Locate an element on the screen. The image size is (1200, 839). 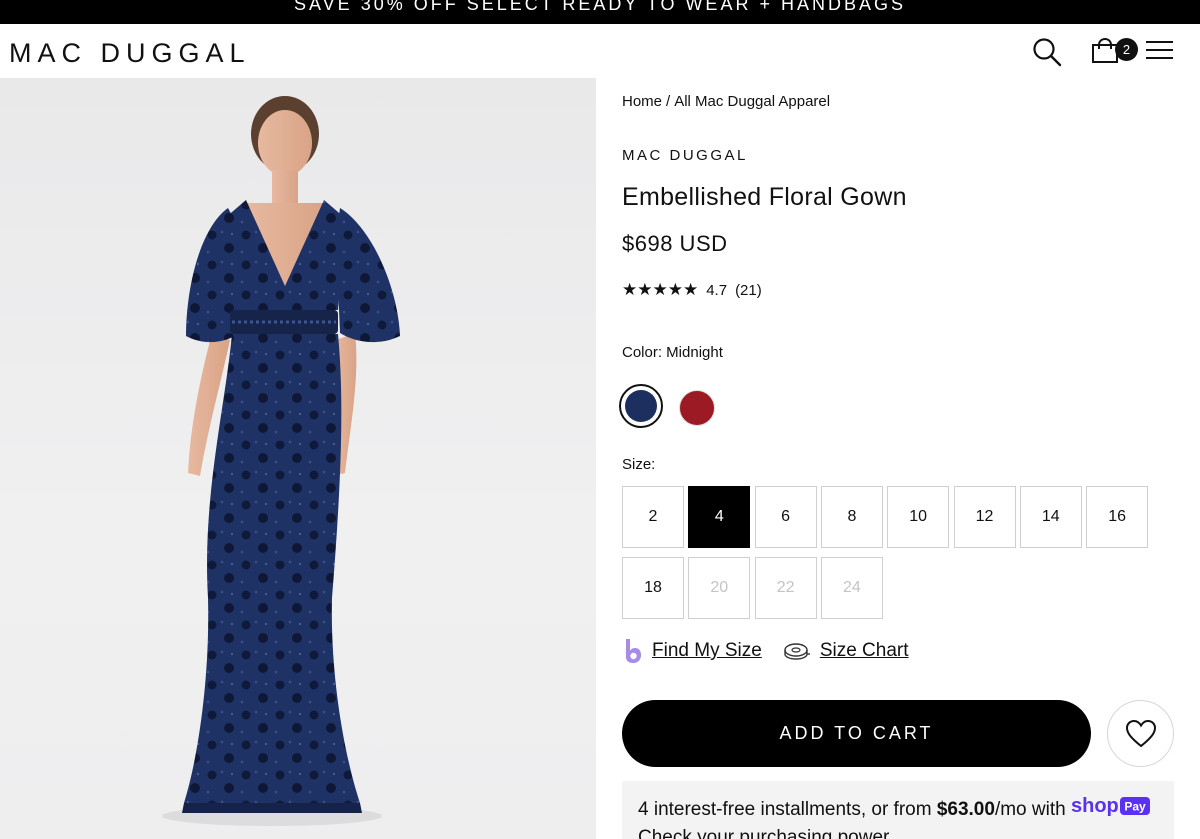
size-option-6: 6 is located at coordinates (785, 517).